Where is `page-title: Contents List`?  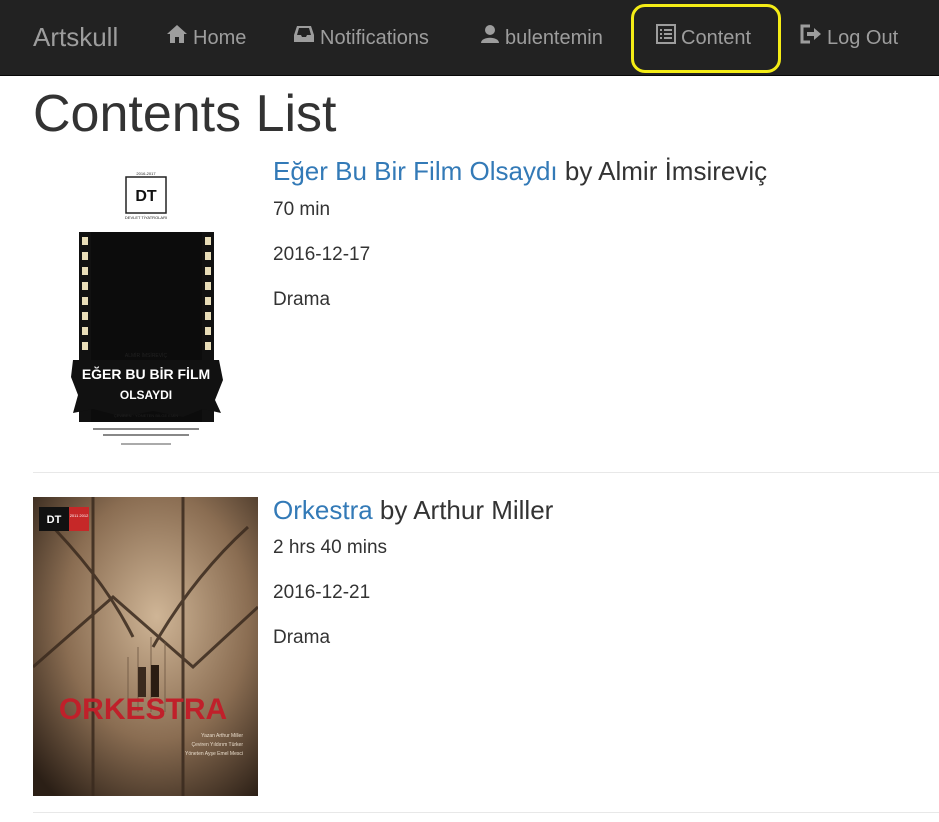 page-title: Contents List is located at coordinates (185, 114).